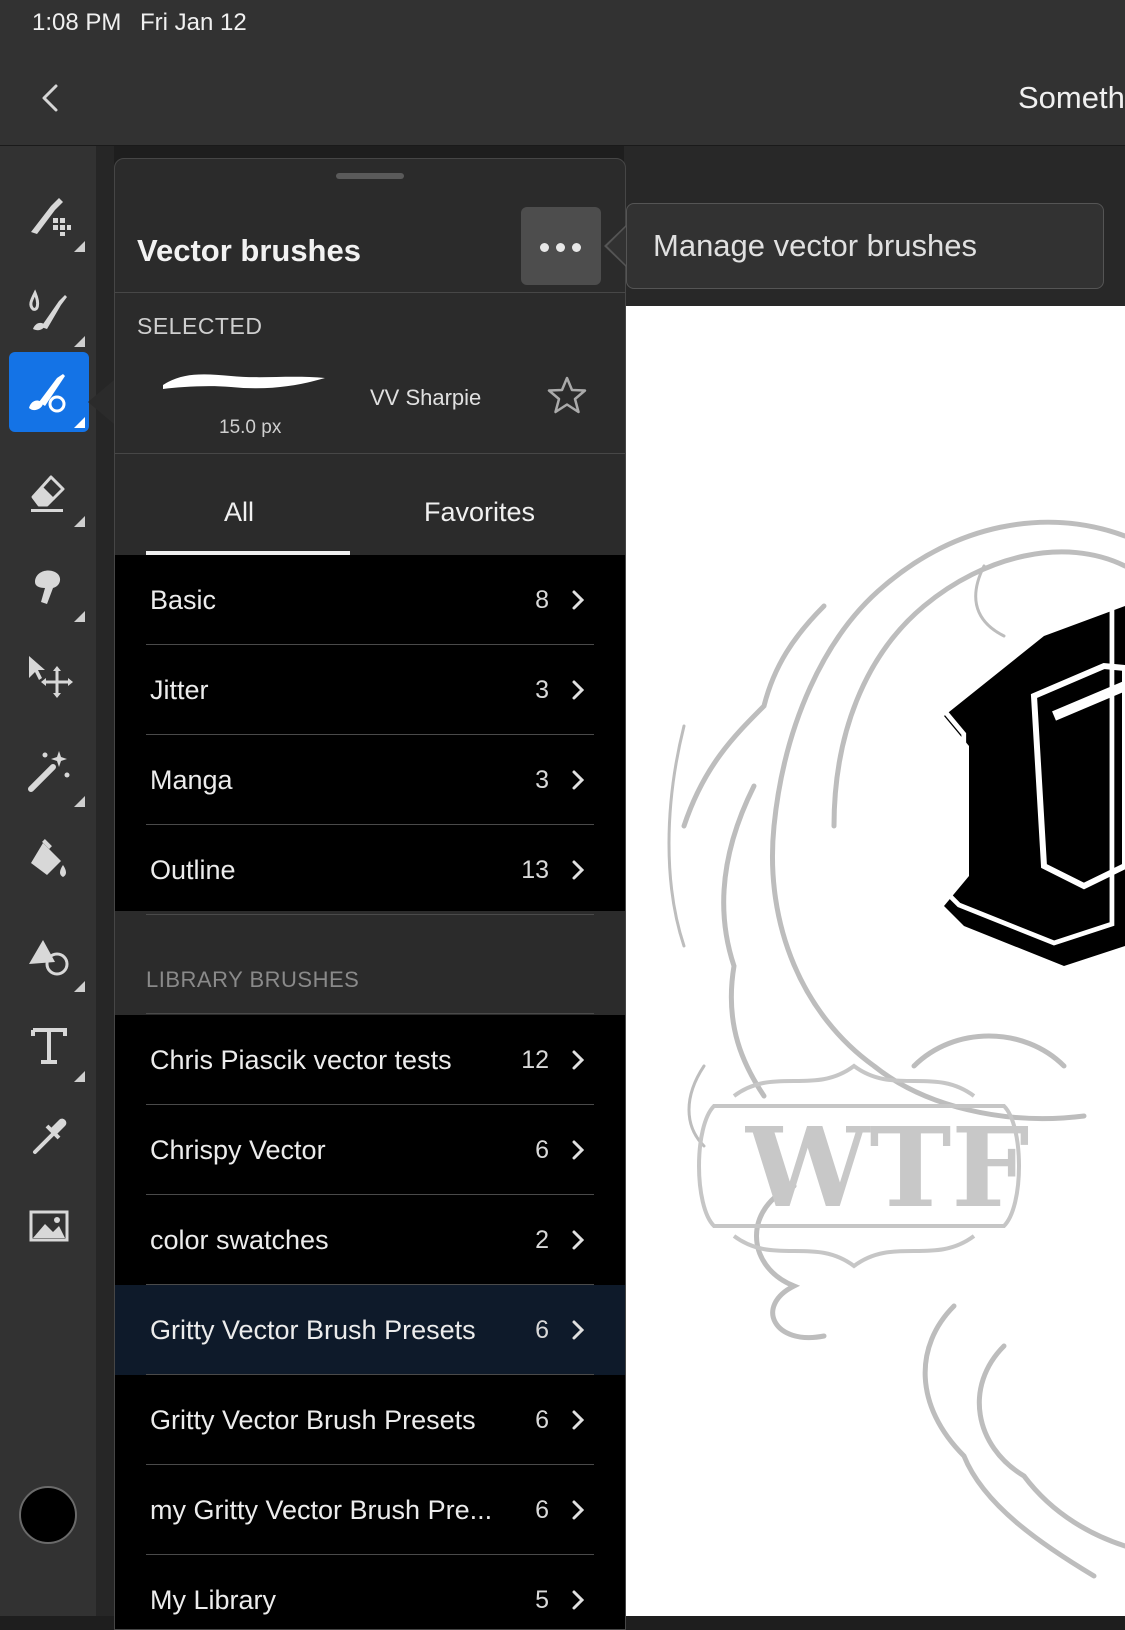 The width and height of the screenshot is (1125, 1630). I want to click on eraser-tool, so click(49, 491).